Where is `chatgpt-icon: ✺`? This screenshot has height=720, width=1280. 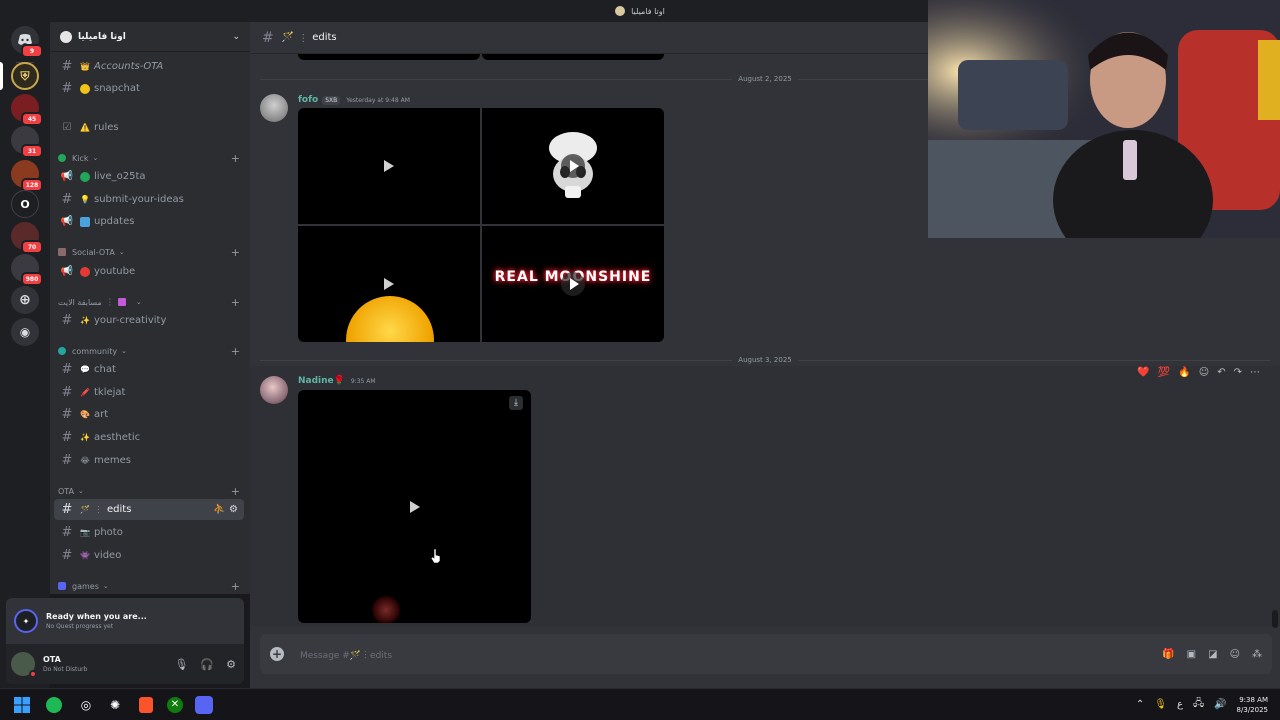 chatgpt-icon: ✺ is located at coordinates (115, 705).